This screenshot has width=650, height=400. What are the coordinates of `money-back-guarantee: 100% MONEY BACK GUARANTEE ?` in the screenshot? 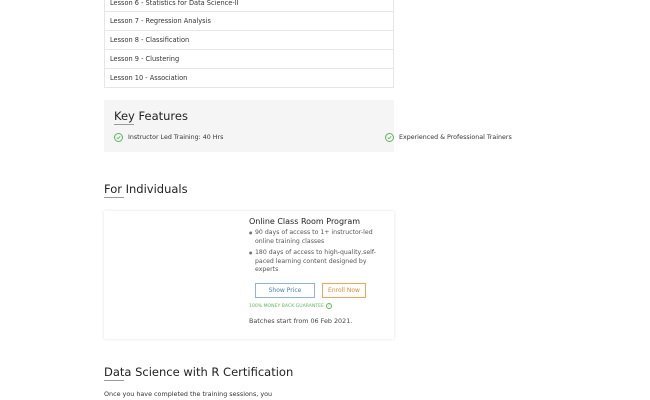 It's located at (290, 306).